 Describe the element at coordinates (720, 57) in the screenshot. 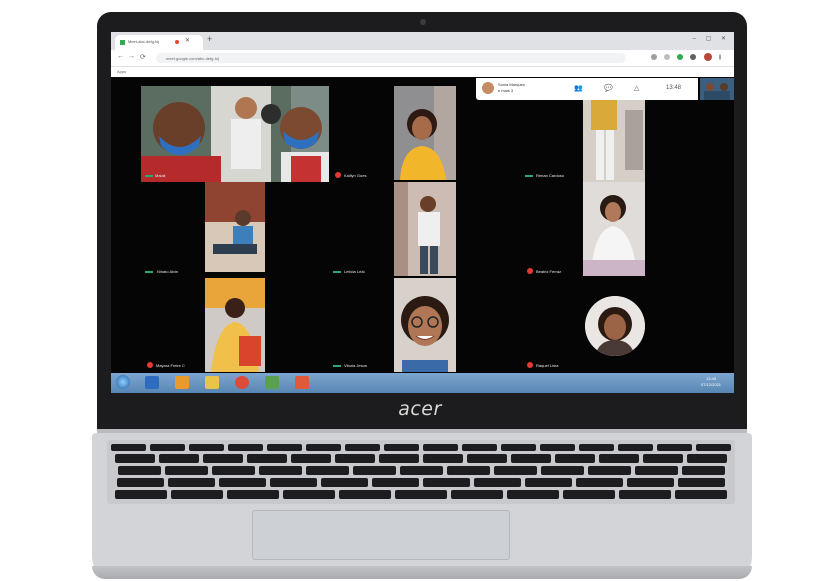

I see `menu-icon` at that location.